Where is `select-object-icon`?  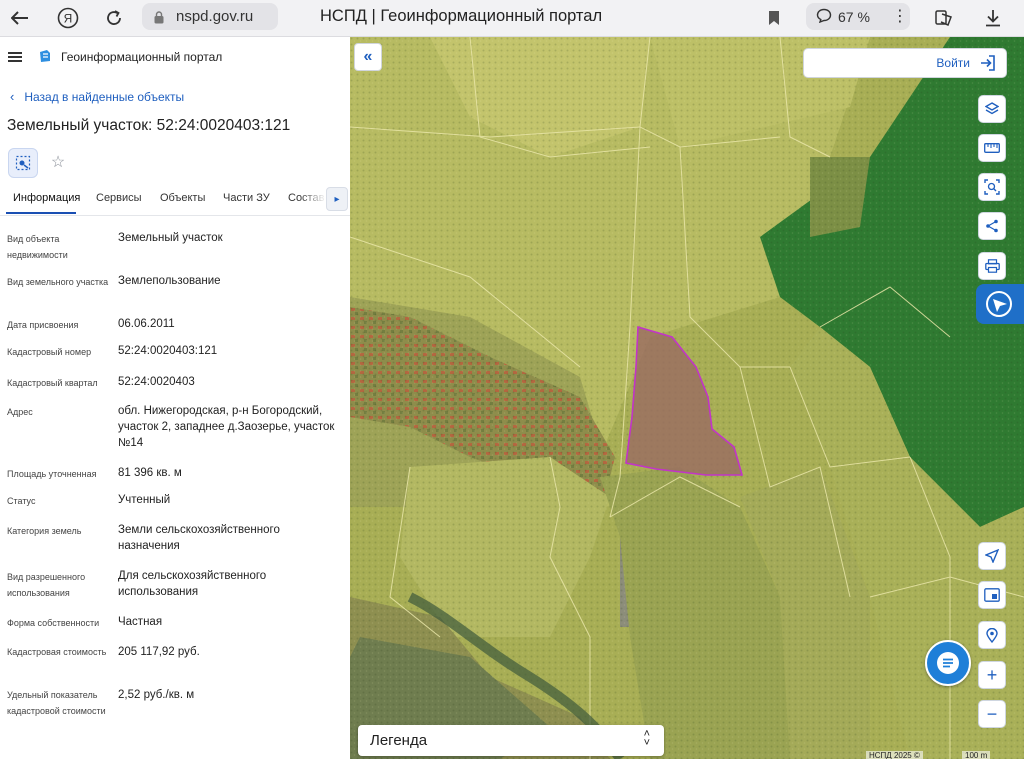
select-object-icon is located at coordinates (23, 163).